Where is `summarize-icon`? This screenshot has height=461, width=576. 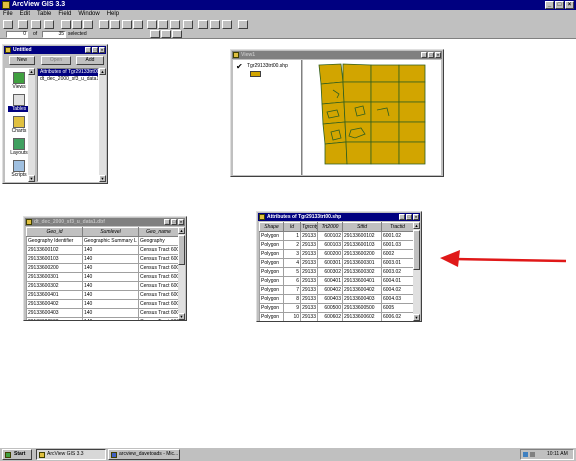
summarize-icon is located at coordinates (127, 24).